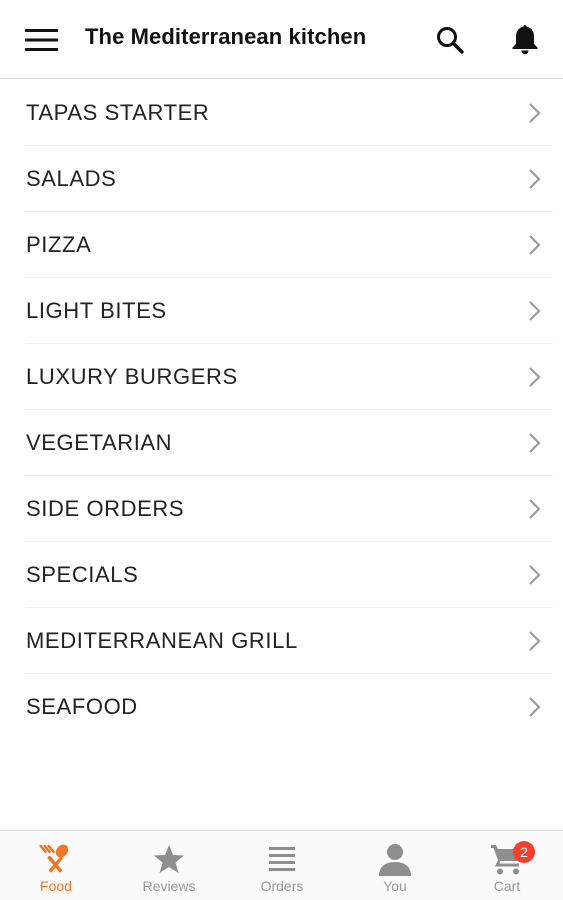  I want to click on category-label: SALADS, so click(71, 178).